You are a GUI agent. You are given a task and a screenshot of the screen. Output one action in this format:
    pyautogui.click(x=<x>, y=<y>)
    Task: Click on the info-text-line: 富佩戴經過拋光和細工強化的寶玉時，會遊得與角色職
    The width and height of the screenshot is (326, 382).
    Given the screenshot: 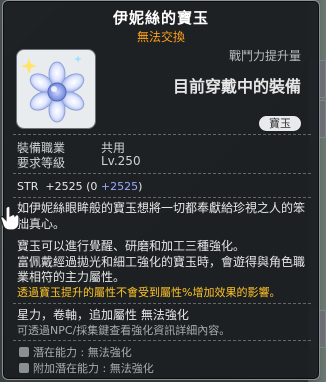 What is the action you would take?
    pyautogui.click(x=161, y=262)
    